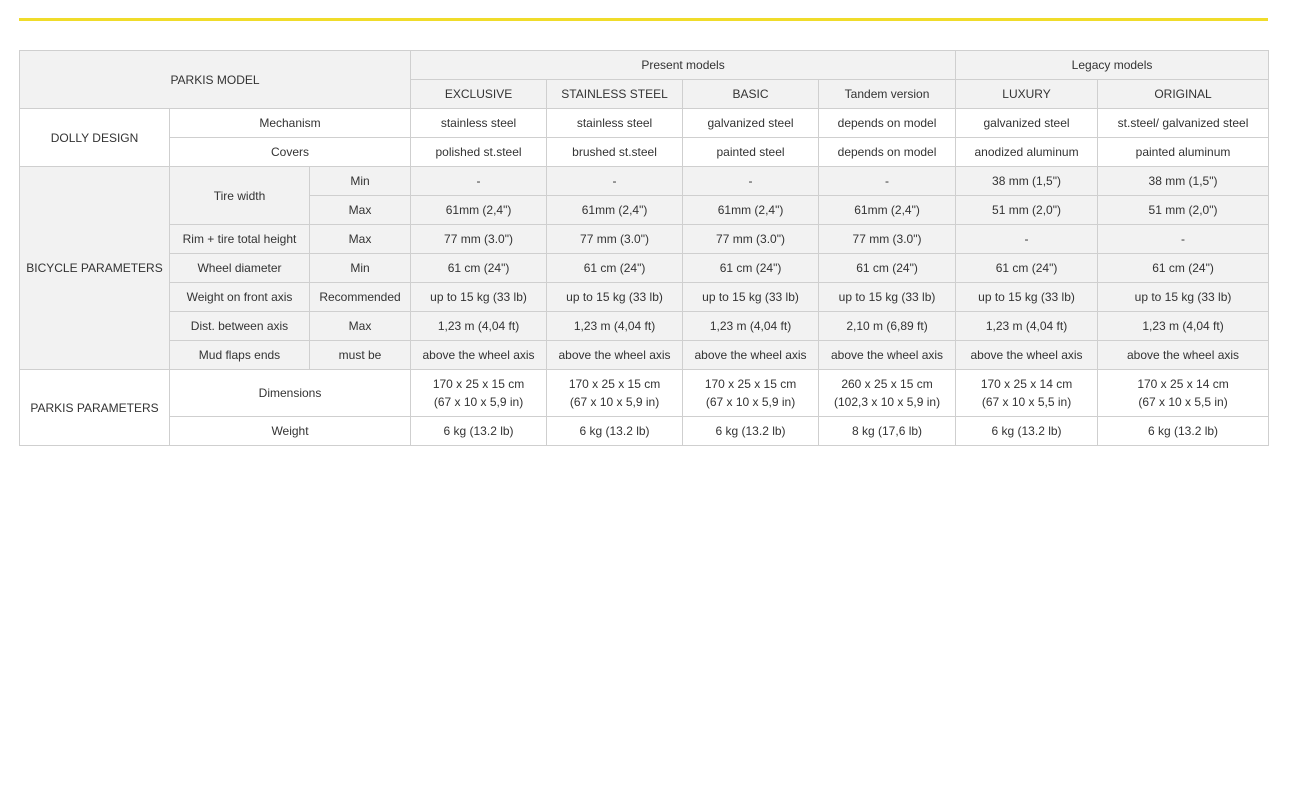 The height and width of the screenshot is (812, 1294). What do you see at coordinates (479, 94) in the screenshot?
I see `model-header-exclusive: EXCLUSIVE` at bounding box center [479, 94].